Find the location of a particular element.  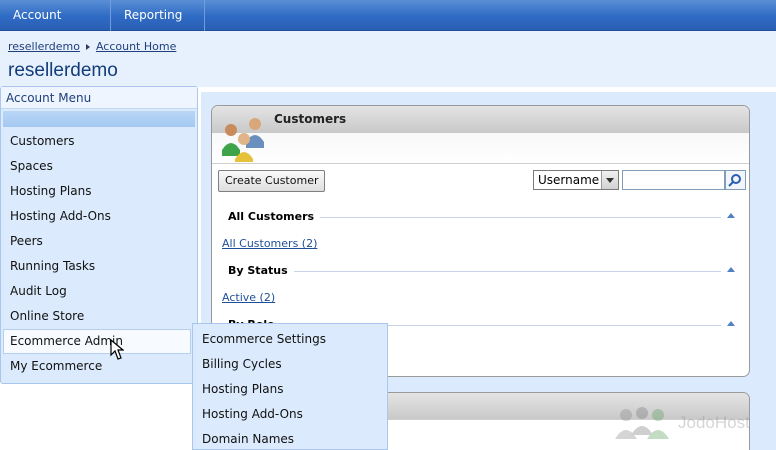

create-customer-button: Create Customer is located at coordinates (272, 181).